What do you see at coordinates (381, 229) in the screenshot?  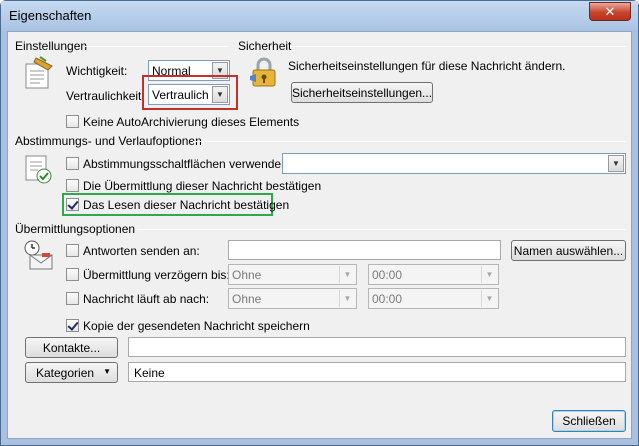 I see `delivery-options-separator` at bounding box center [381, 229].